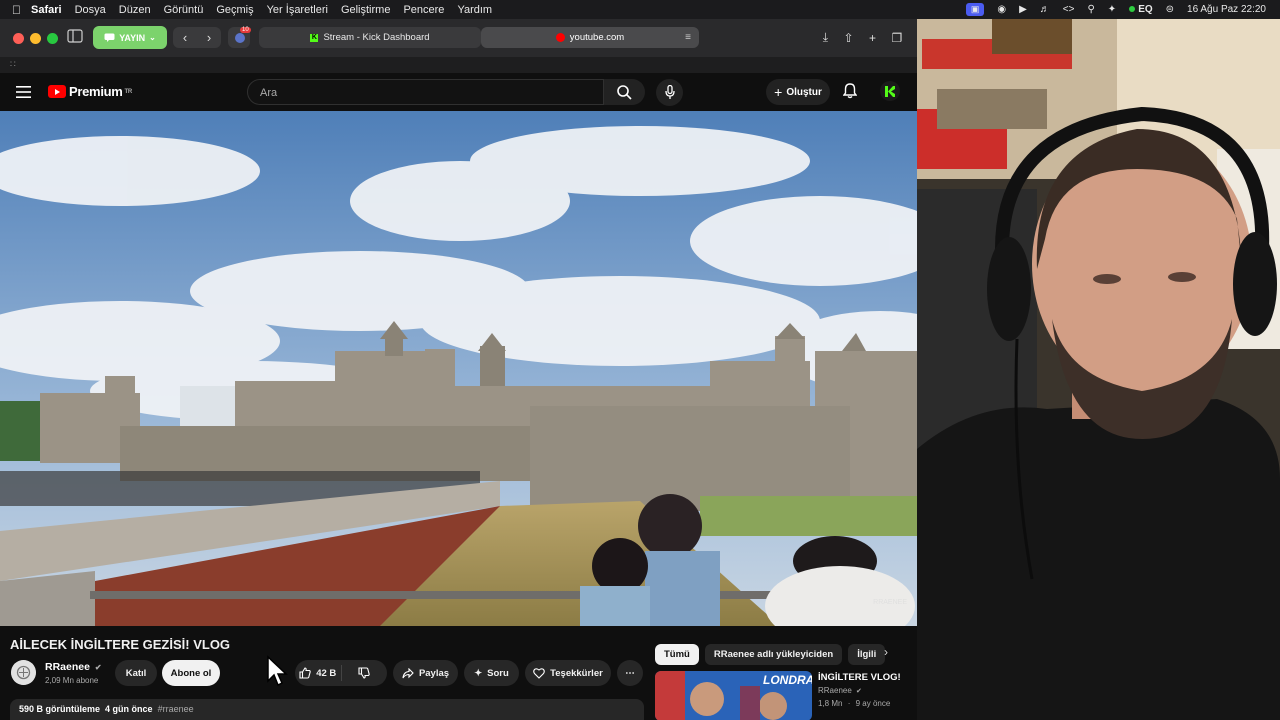  Describe the element at coordinates (840, 690) in the screenshot. I see `recommendation-channel: RRaenee ✔` at that location.